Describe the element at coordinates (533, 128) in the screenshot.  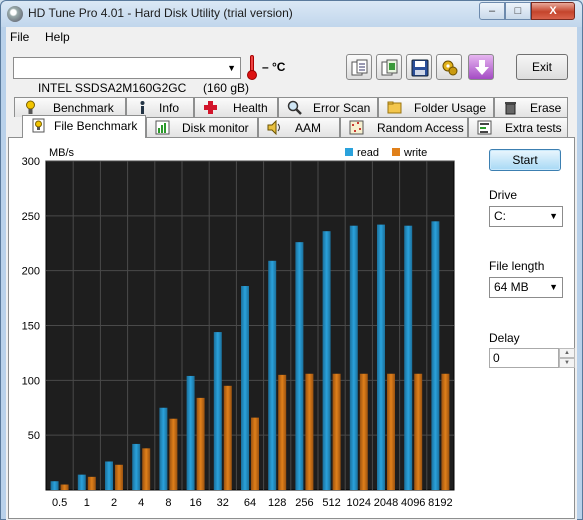
I see `tab-extra-tests-label: Extra tests` at that location.